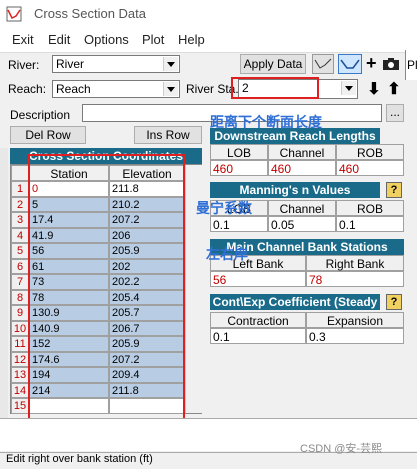  What do you see at coordinates (355, 320) in the screenshot?
I see `expansion-header: Expansion` at bounding box center [355, 320].